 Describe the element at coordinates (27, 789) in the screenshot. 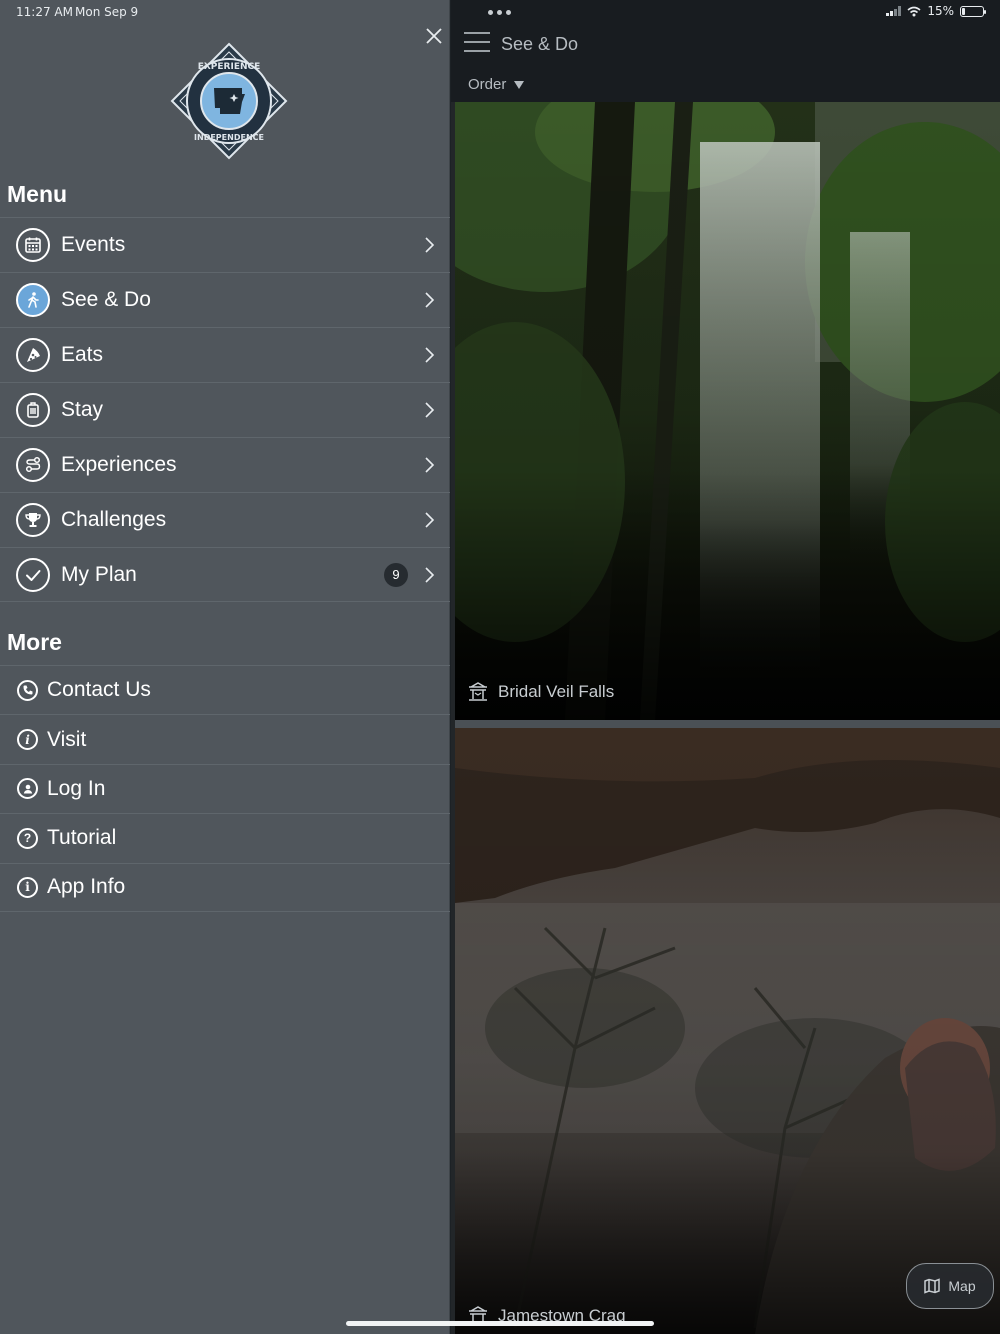

I see `user-icon` at that location.